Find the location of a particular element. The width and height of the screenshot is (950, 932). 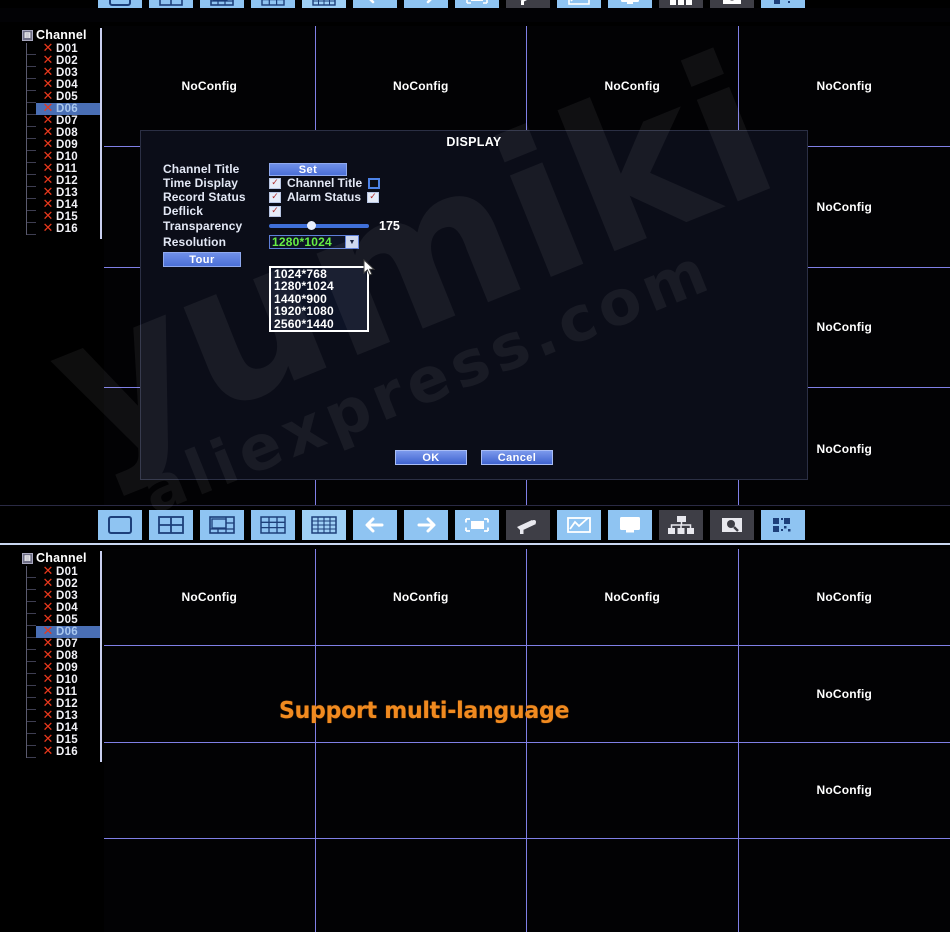

channel-label: D09 is located at coordinates (67, 145).